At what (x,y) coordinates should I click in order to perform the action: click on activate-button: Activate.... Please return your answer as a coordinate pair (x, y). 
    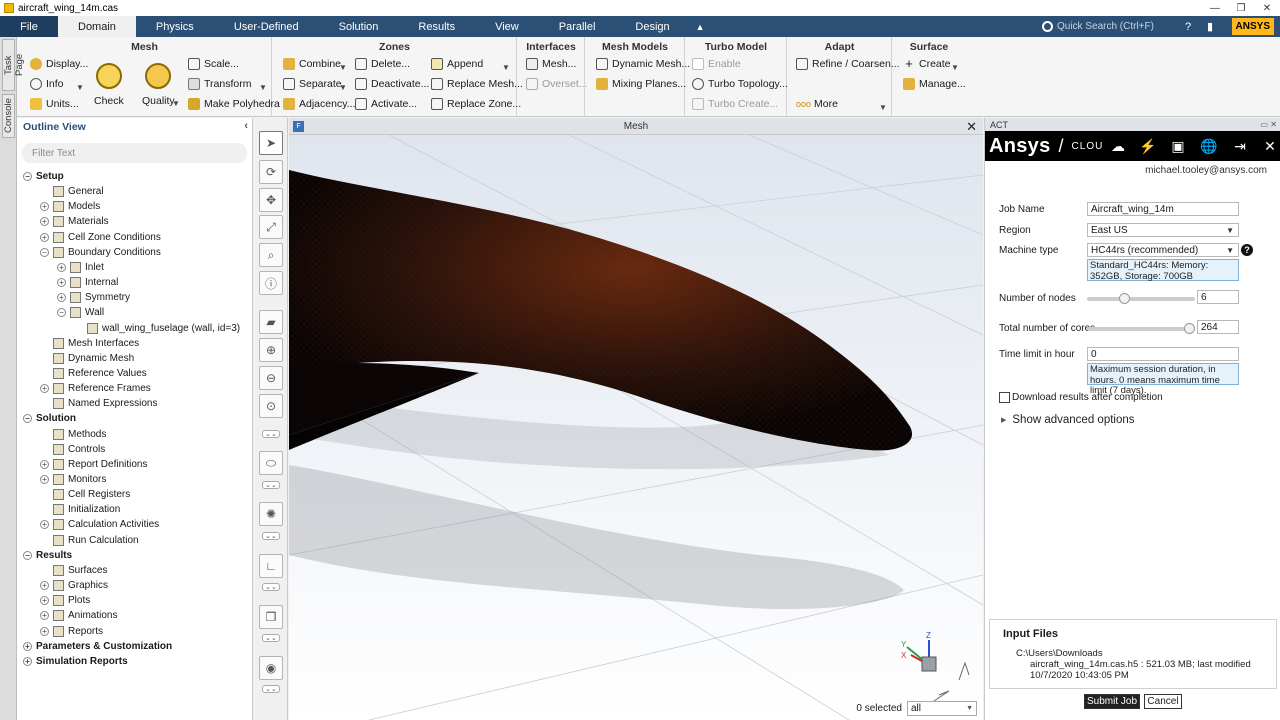
    Looking at the image, I should click on (386, 104).